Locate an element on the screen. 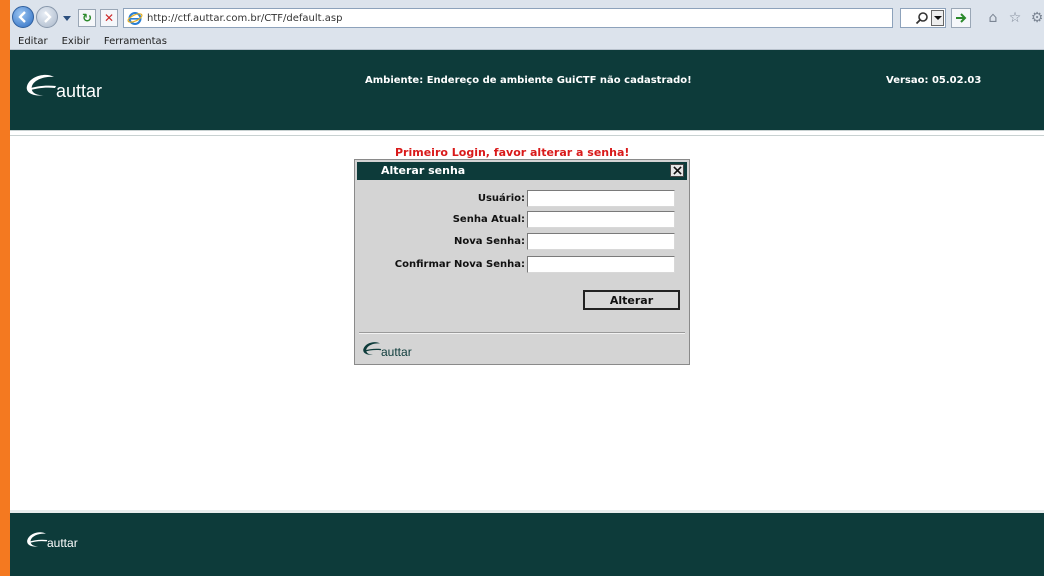 This screenshot has width=1044, height=576. dialog-close-button is located at coordinates (677, 170).